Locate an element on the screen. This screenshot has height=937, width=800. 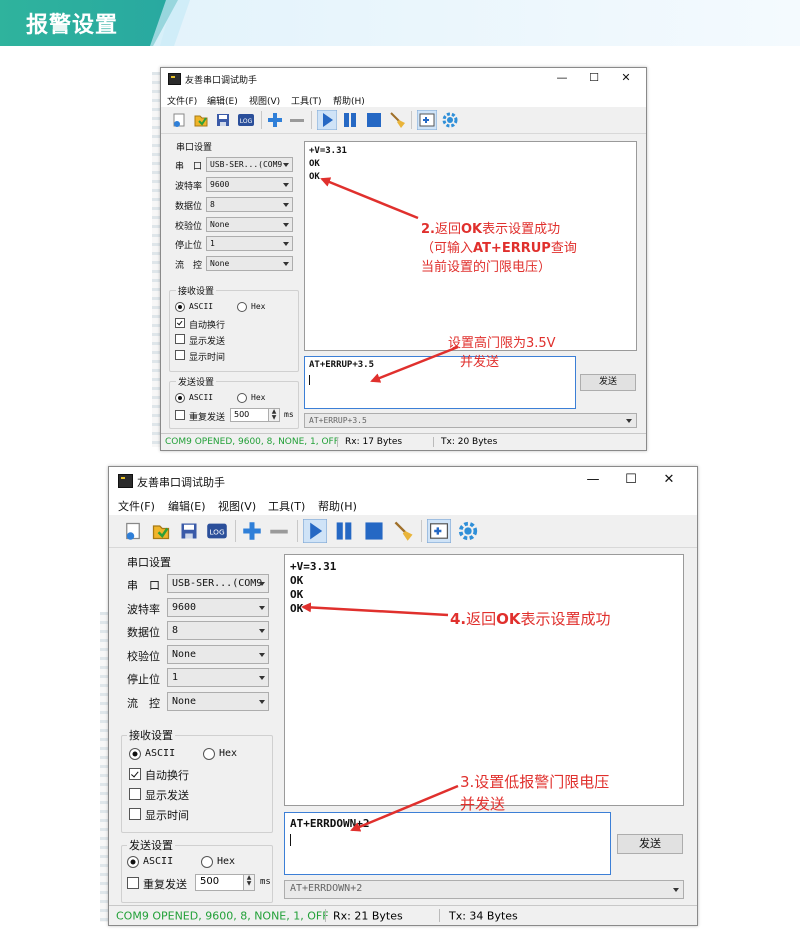
status-separator is located at coordinates (439, 915).